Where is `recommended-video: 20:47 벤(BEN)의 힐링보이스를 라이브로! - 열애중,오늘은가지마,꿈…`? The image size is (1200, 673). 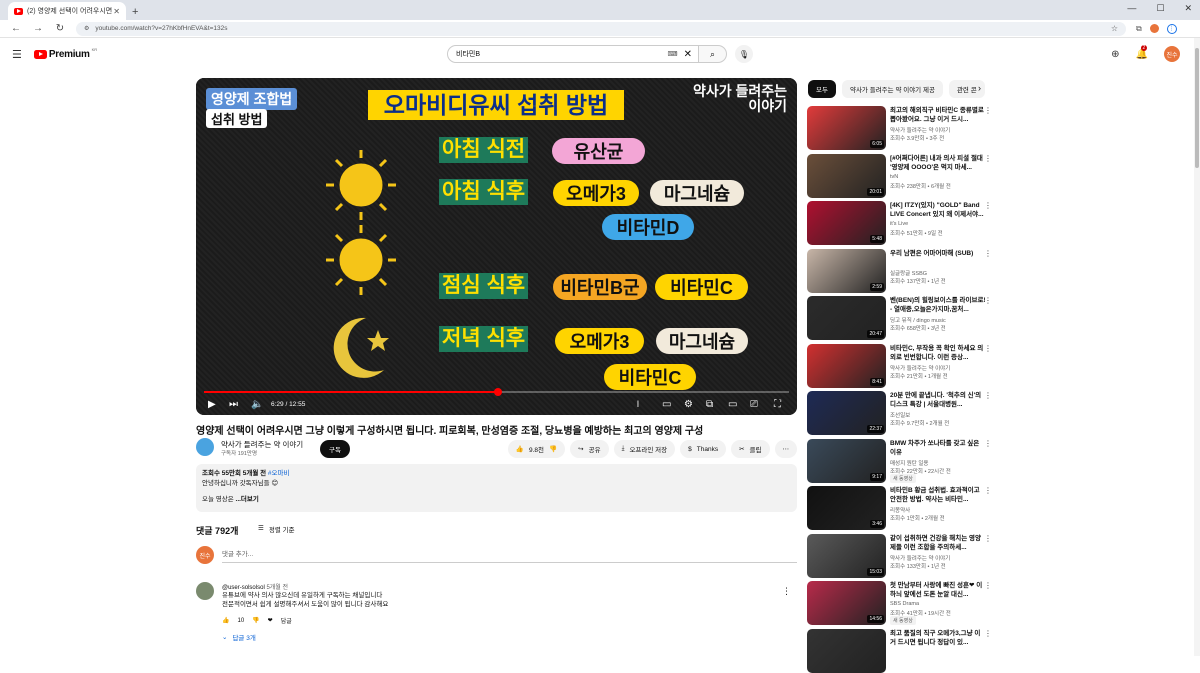
recommended-video: 20:47 벤(BEN)의 힐링보이스를 라이브로! - 열애중,오늘은가지마,꿈… is located at coordinates (899, 318).